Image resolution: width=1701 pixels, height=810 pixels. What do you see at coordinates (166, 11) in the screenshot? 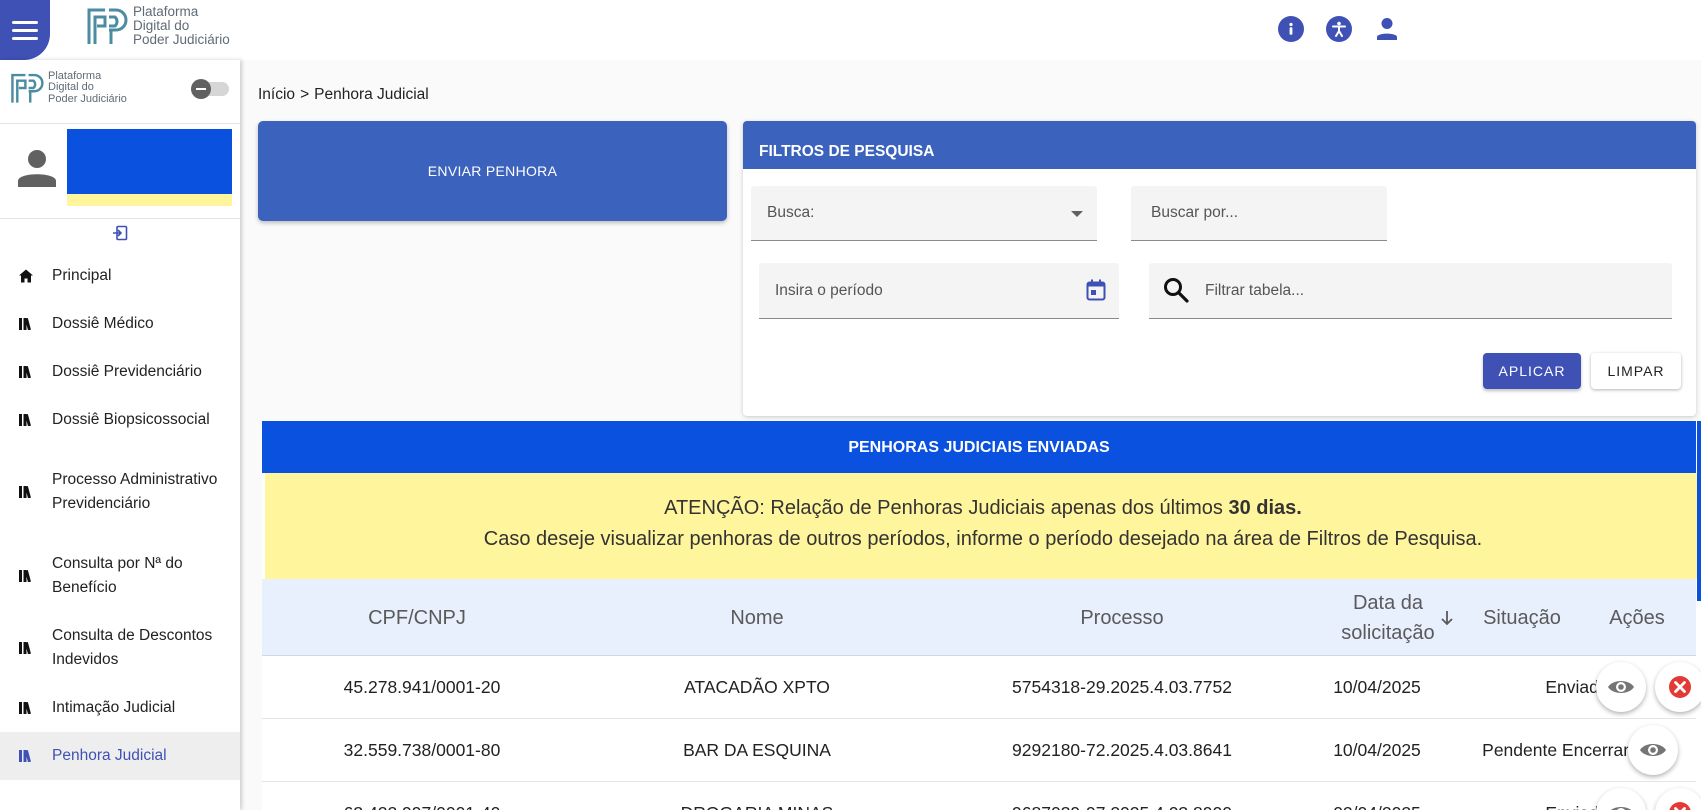
I see `logo-line-1: Plataforma` at bounding box center [166, 11].